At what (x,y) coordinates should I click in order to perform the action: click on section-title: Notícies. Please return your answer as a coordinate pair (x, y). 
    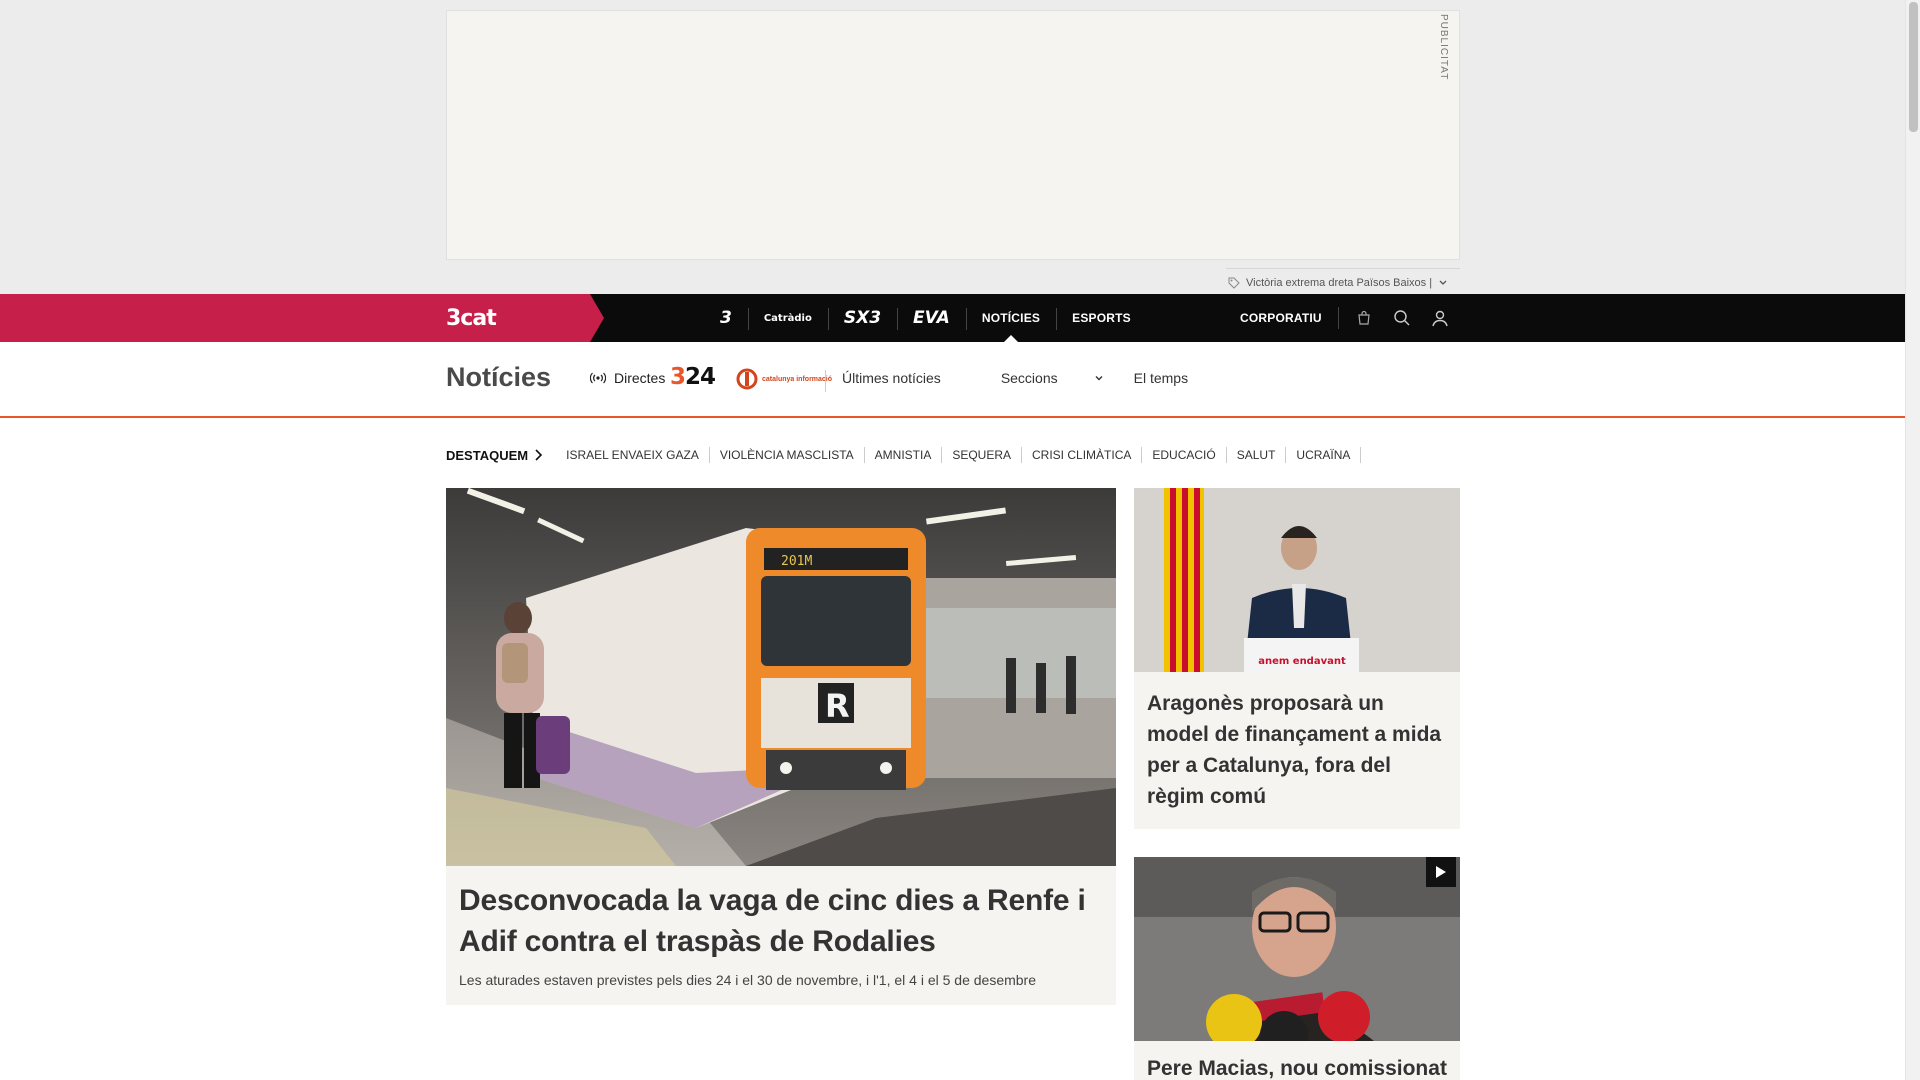
    Looking at the image, I should click on (498, 377).